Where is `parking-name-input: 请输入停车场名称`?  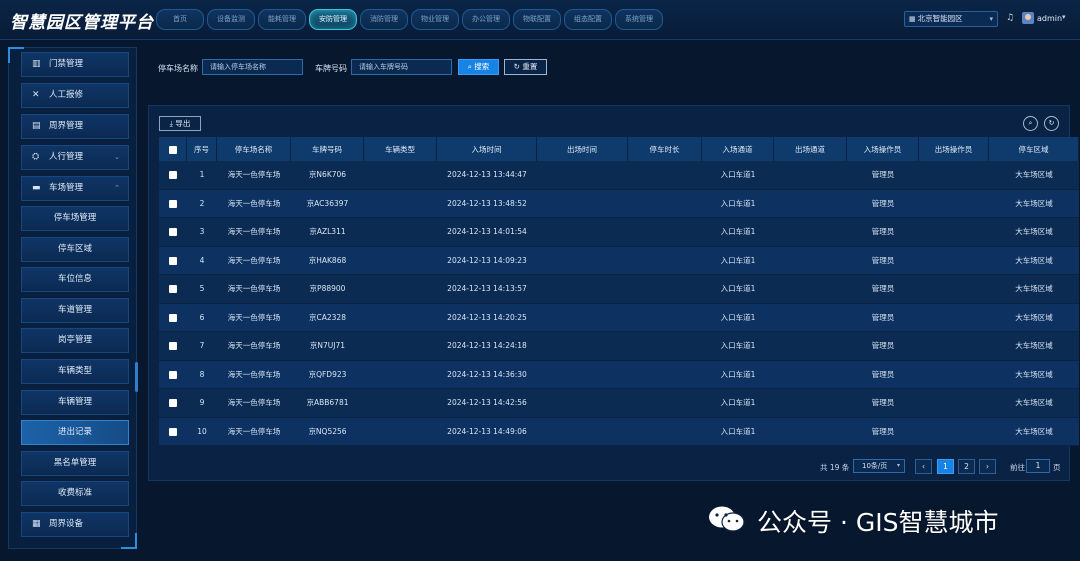 parking-name-input: 请输入停车场名称 is located at coordinates (252, 67).